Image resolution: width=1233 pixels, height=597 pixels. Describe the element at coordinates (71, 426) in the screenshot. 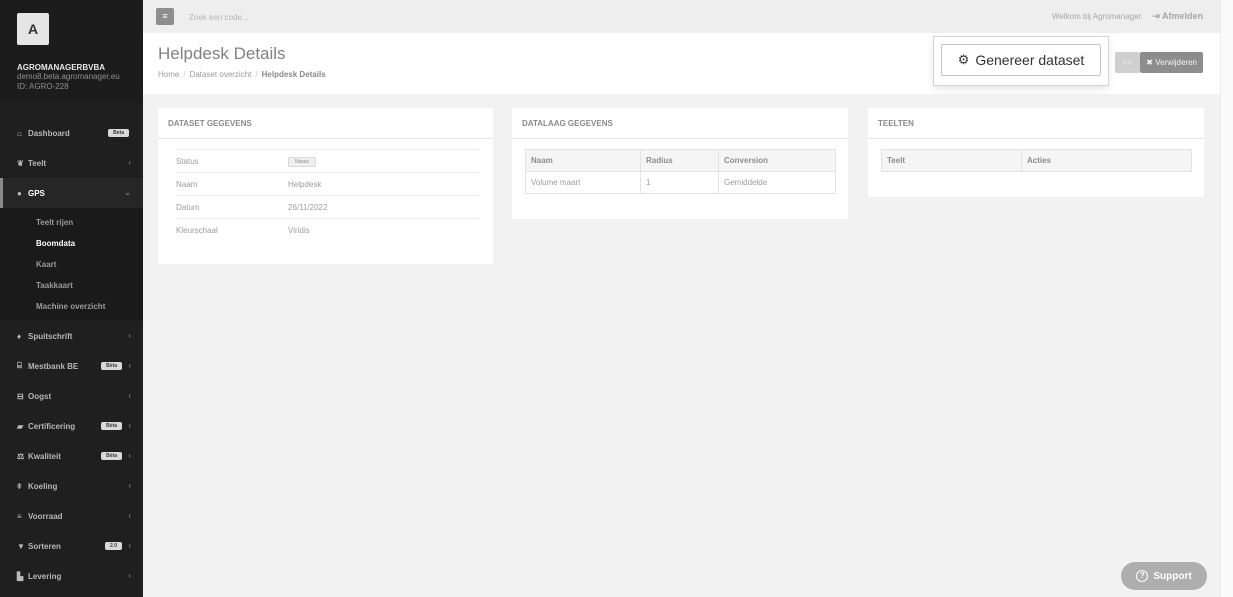

I see `sidebar-item-certificering: ▰ Certificering Bèta ‹` at that location.